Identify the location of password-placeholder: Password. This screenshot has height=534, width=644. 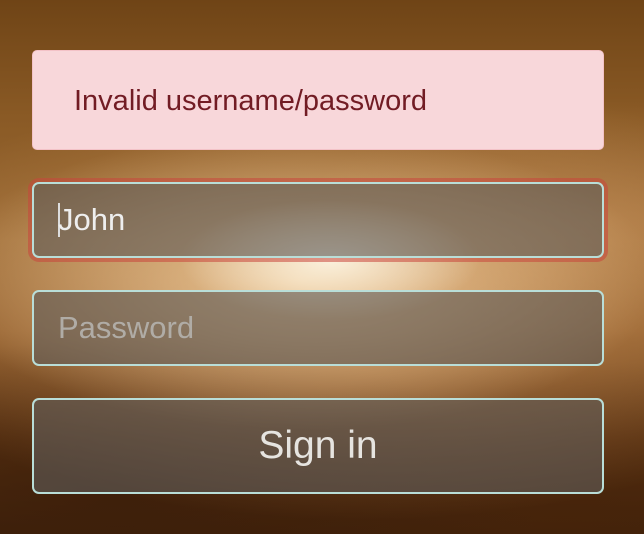
(126, 327).